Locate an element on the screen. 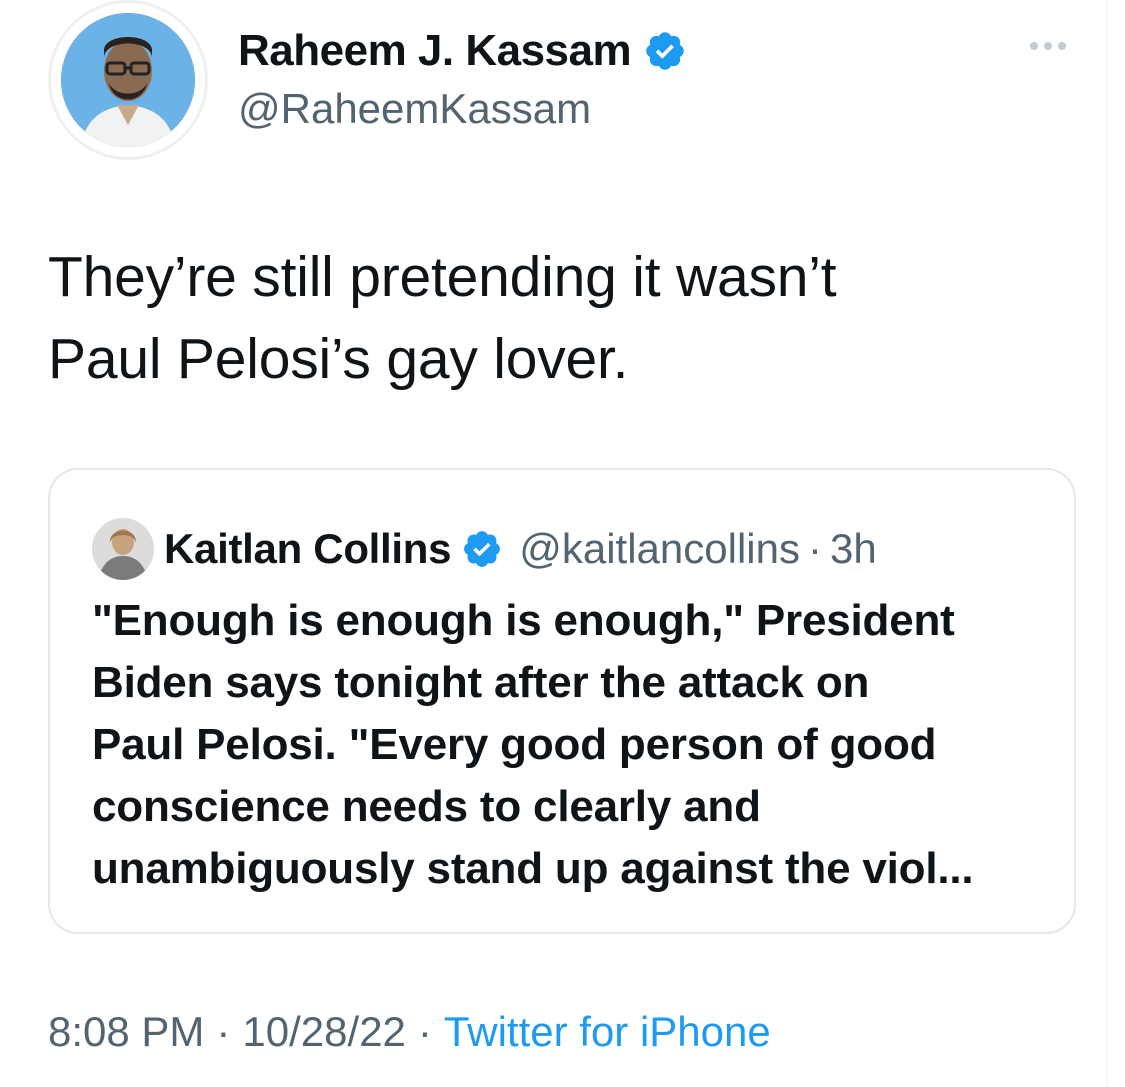  tweet-time: 8:08 PM is located at coordinates (126, 1031).